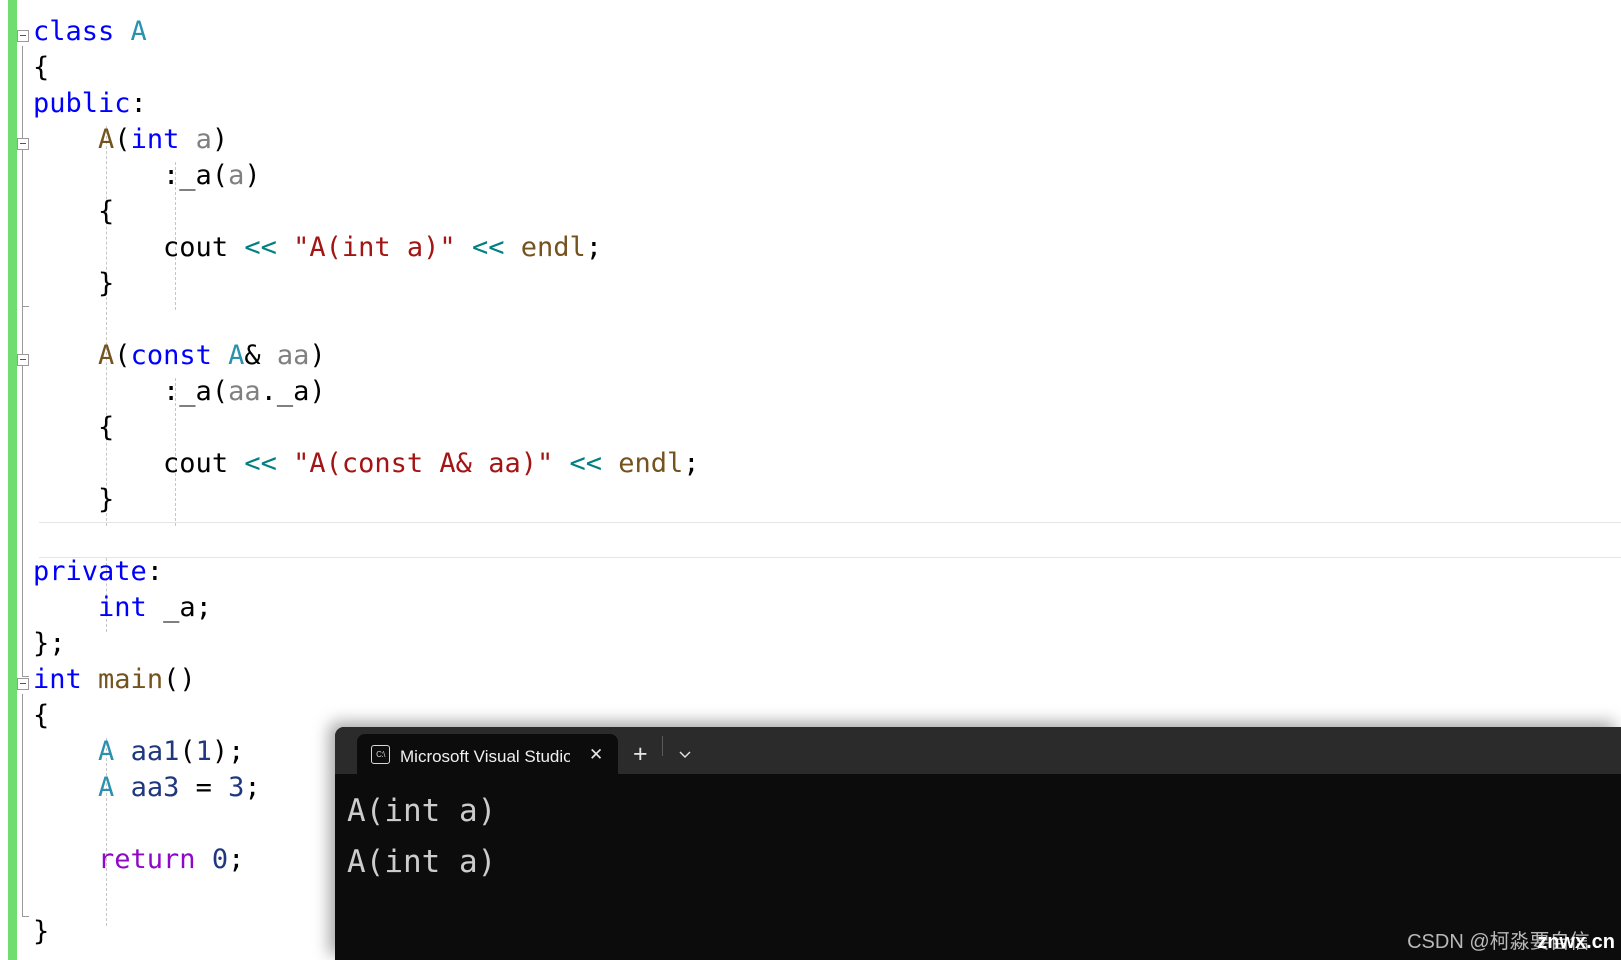 Image resolution: width=1621 pixels, height=960 pixels. I want to click on code-token: };, so click(49, 643).